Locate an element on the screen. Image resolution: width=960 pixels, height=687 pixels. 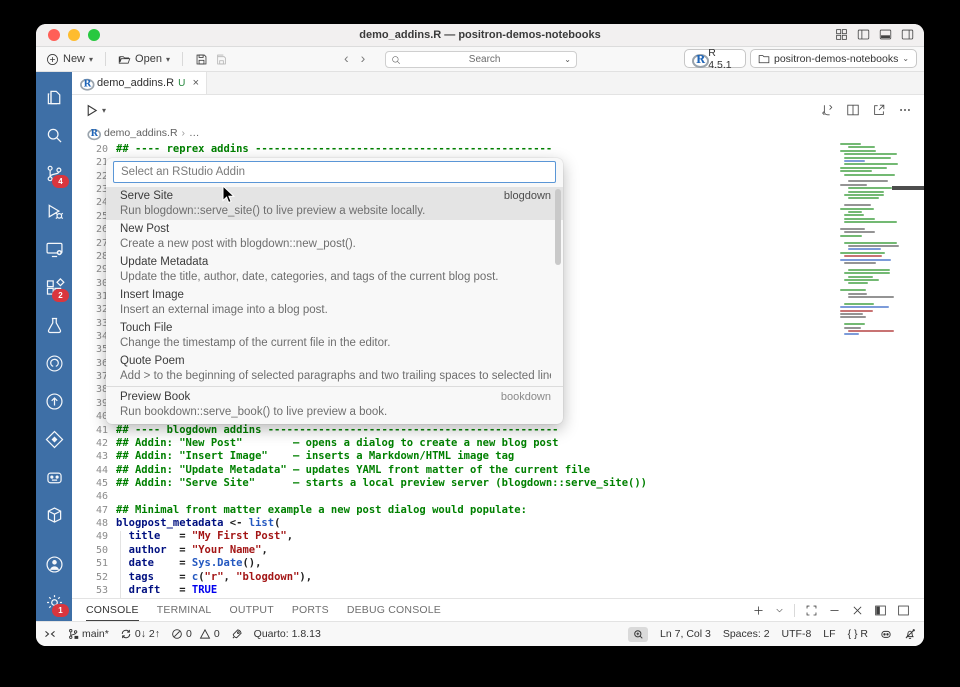
sidebar-item-search is located at coordinates (54, 135).